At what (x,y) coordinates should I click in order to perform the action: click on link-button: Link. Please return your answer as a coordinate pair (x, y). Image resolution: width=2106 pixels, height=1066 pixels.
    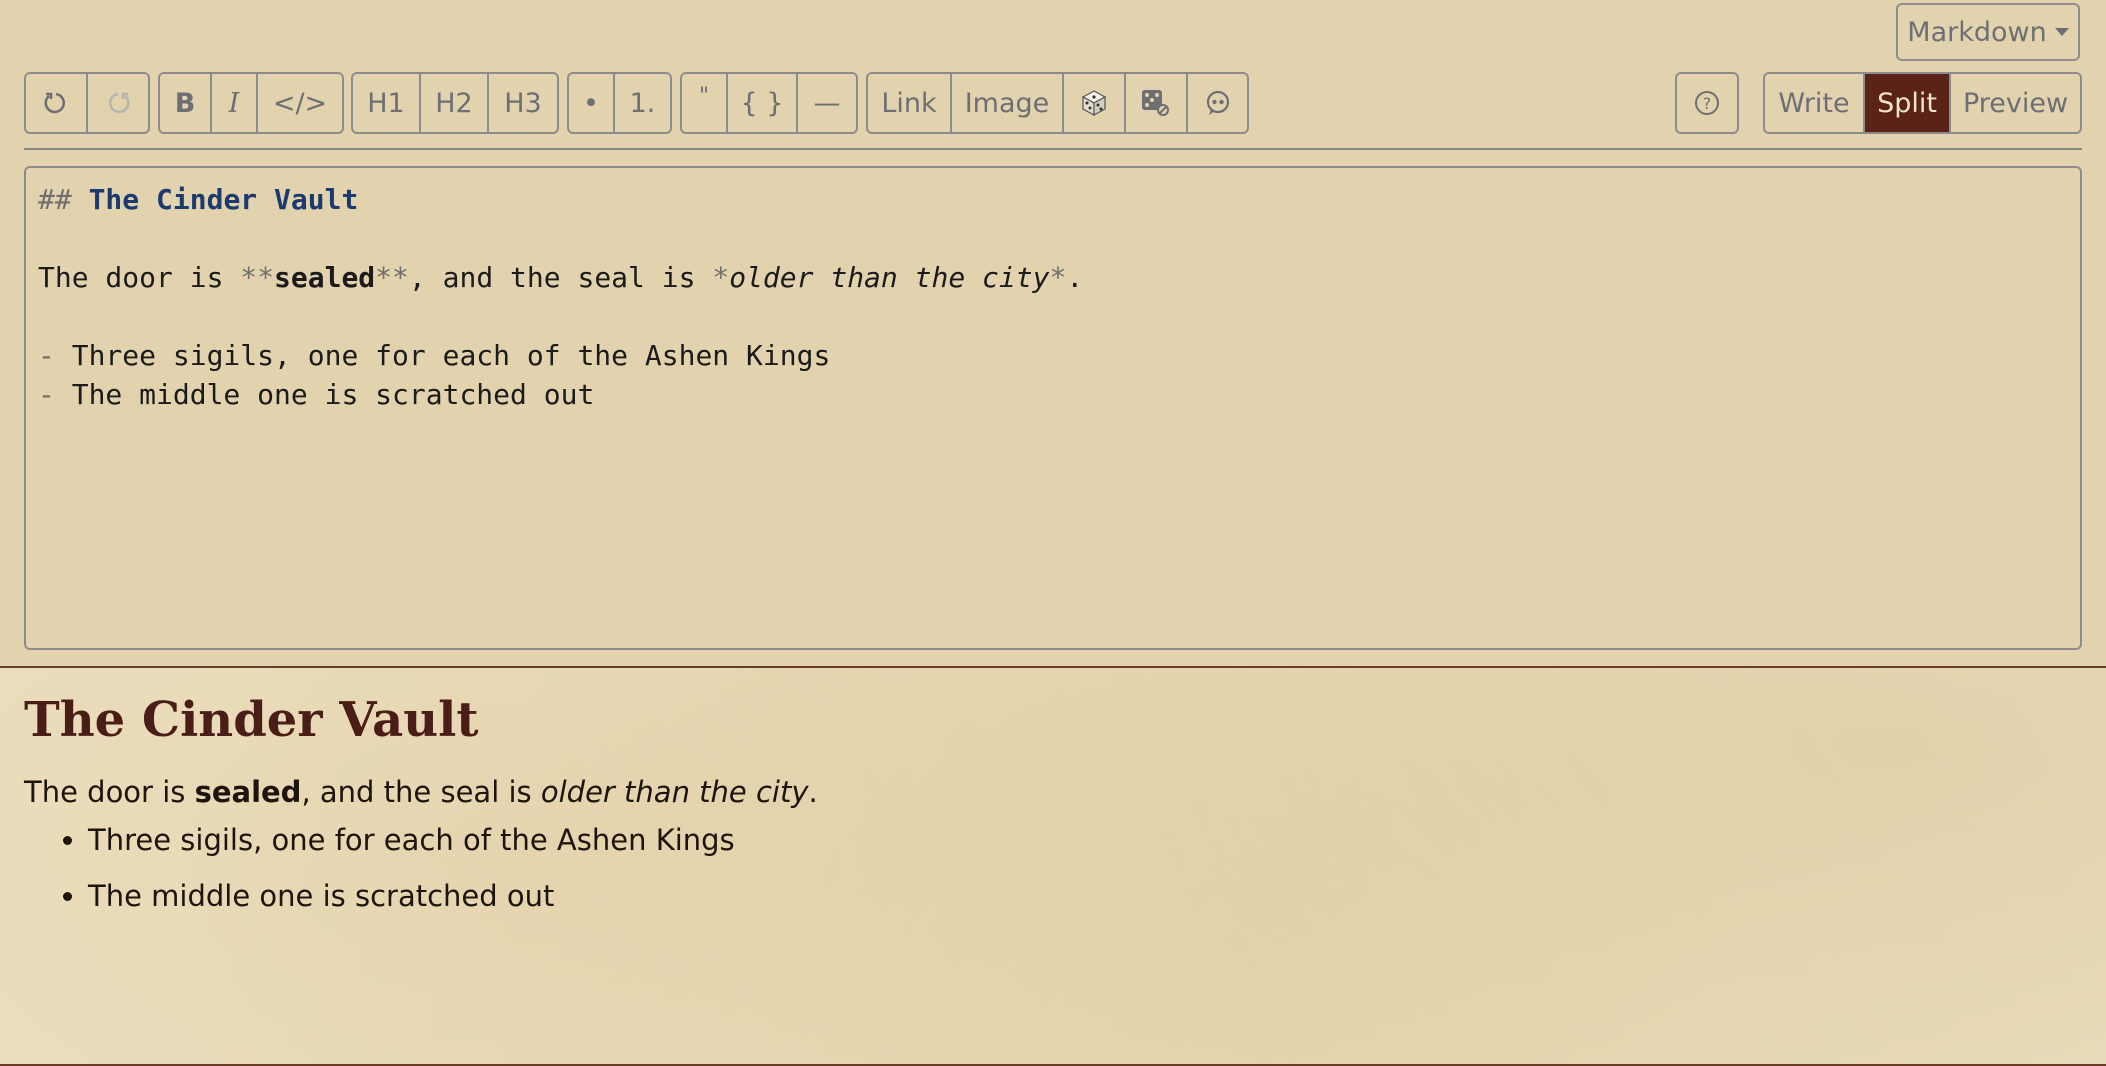
    Looking at the image, I should click on (910, 103).